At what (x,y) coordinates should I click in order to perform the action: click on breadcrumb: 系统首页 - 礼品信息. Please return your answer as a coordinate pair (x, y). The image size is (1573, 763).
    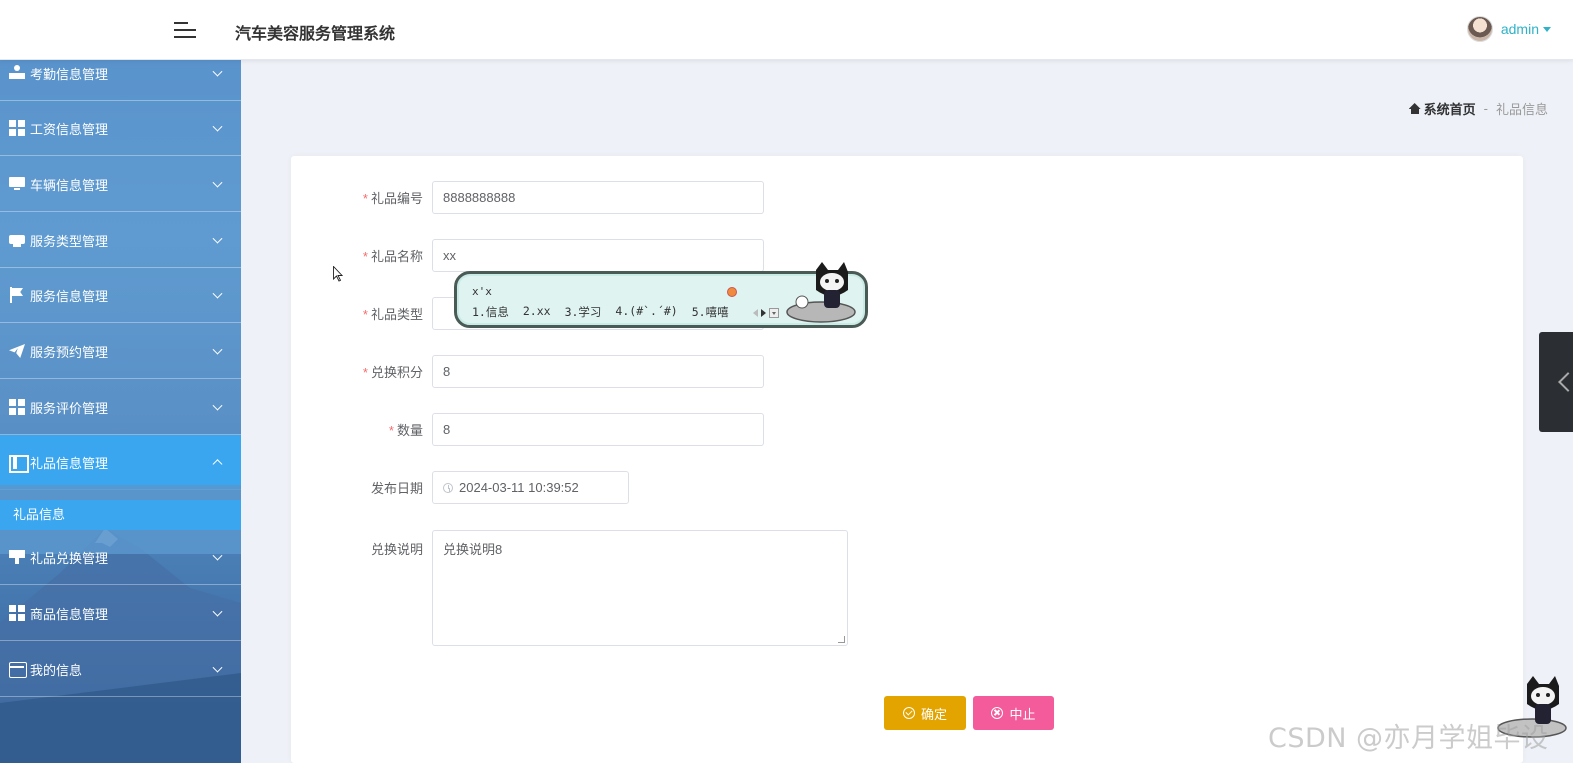
    Looking at the image, I should click on (1478, 108).